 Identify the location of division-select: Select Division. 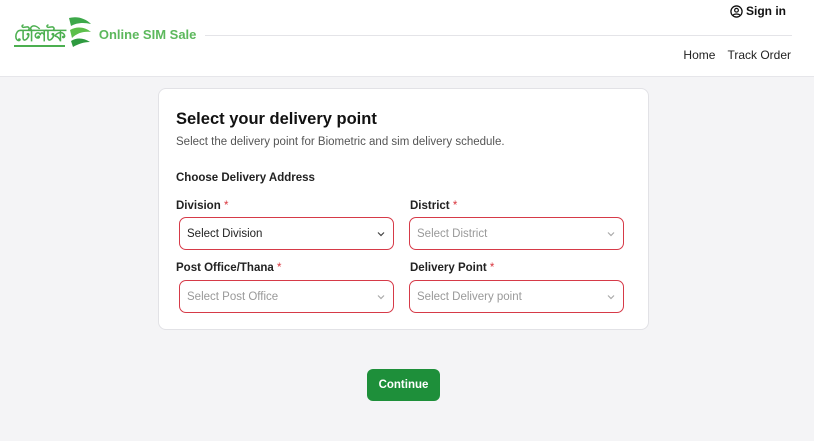
(286, 233).